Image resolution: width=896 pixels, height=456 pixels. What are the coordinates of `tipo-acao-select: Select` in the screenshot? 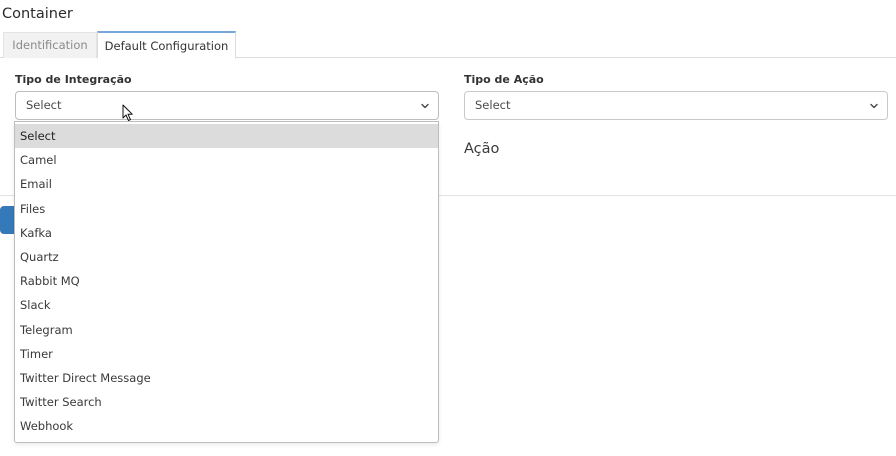 It's located at (676, 105).